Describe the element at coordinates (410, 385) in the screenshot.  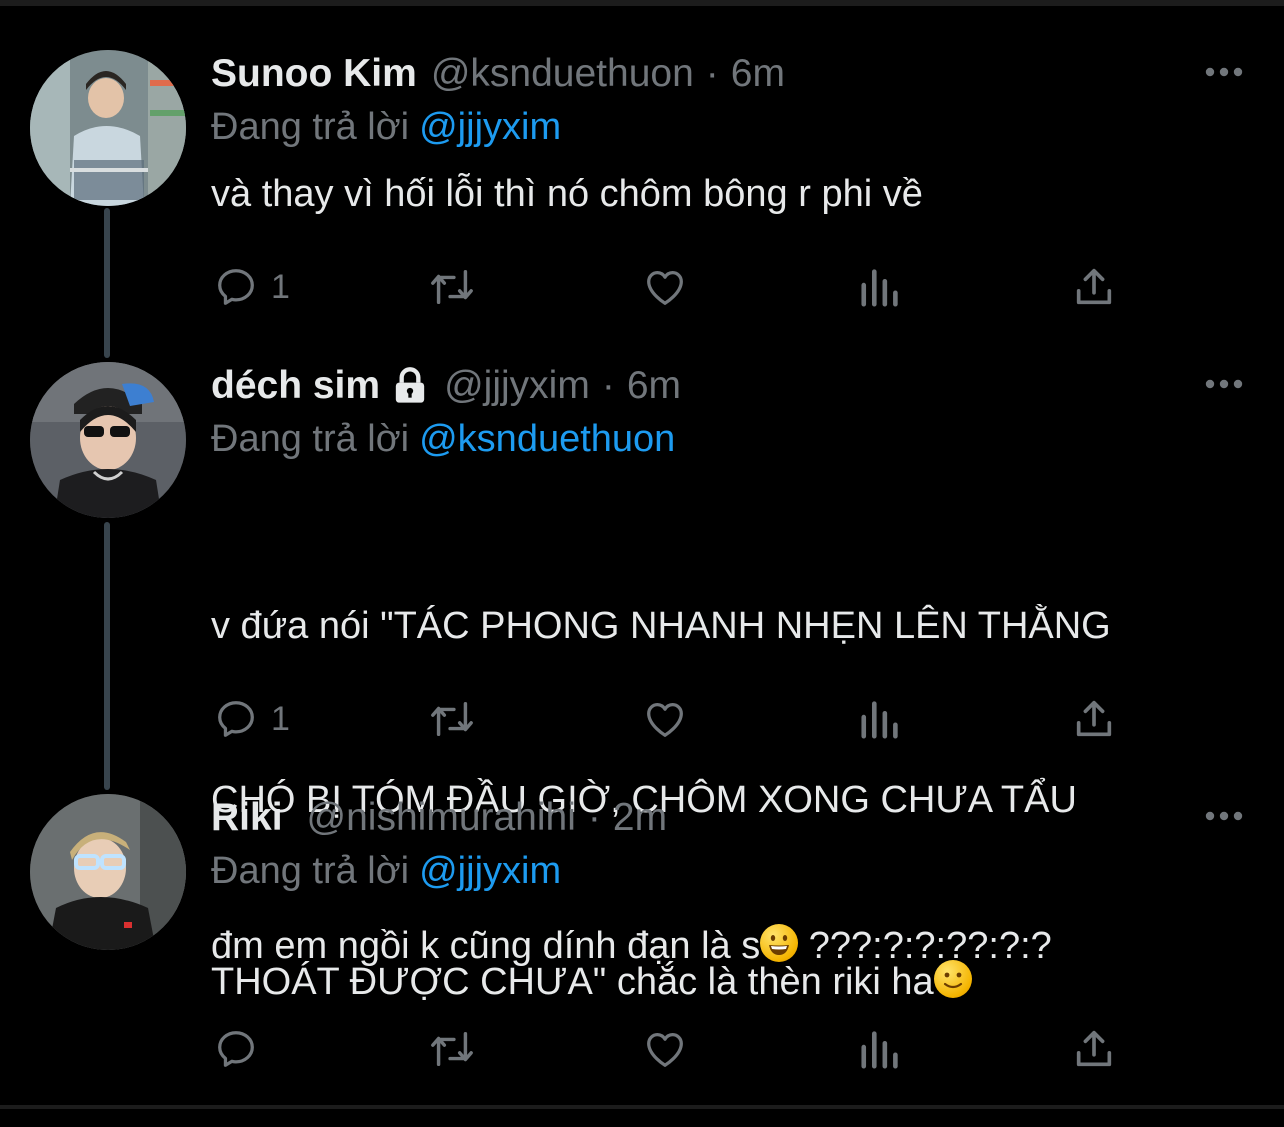
I see `lock-icon` at that location.